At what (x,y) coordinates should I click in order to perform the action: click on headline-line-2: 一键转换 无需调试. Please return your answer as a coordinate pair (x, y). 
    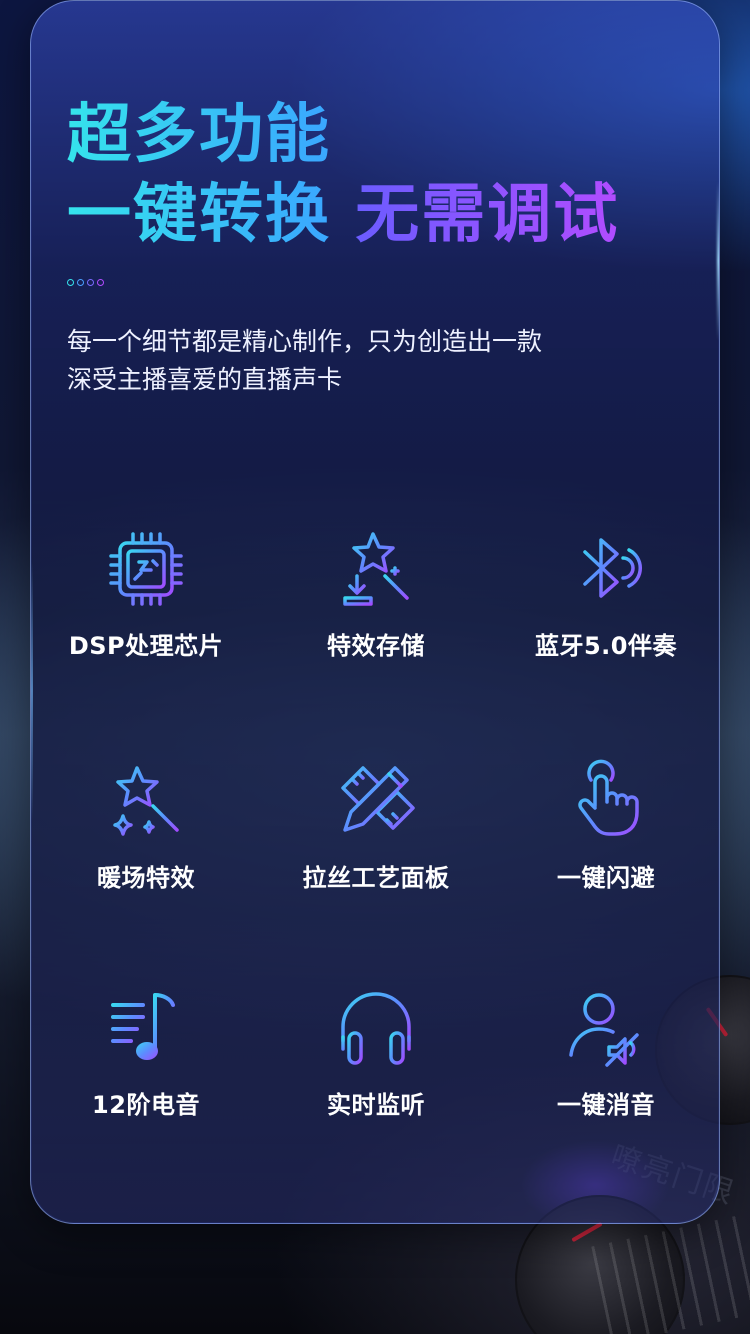
    Looking at the image, I should click on (343, 215).